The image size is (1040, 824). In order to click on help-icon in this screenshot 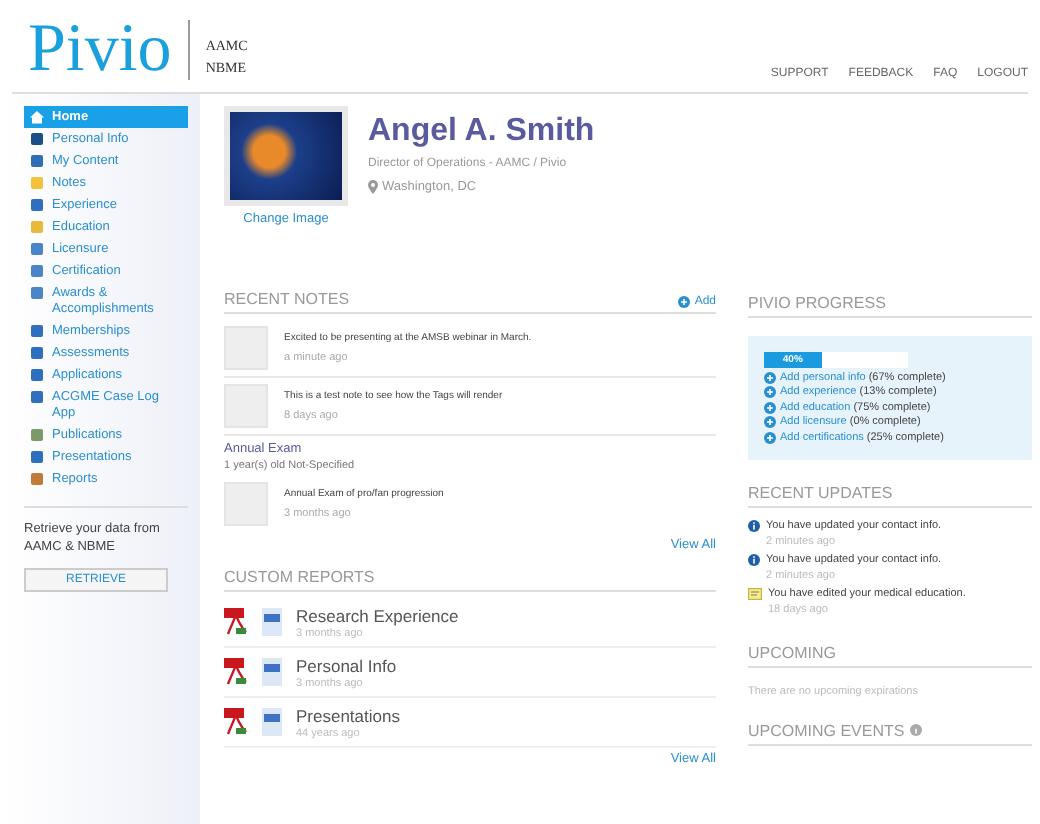, I will do `click(916, 730)`.